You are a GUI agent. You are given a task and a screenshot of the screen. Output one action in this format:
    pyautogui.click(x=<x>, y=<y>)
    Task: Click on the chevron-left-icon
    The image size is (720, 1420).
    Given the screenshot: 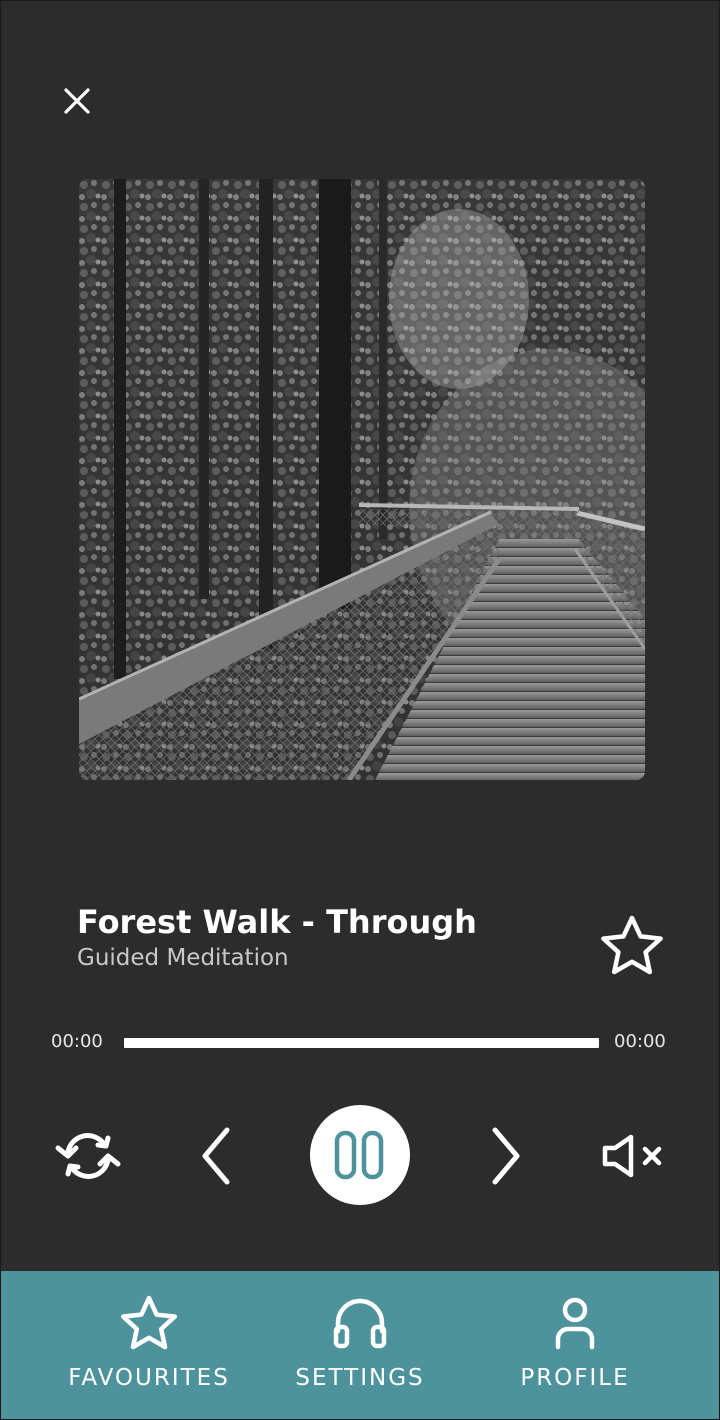 What is the action you would take?
    pyautogui.click(x=216, y=1156)
    